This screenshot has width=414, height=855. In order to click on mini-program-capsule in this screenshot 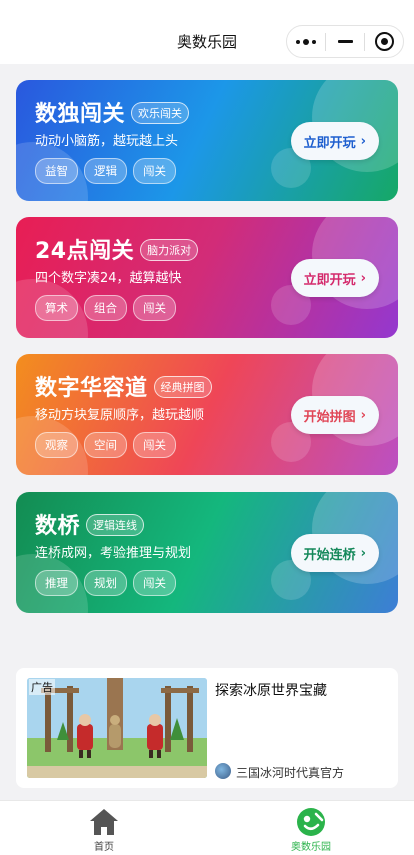, I will do `click(345, 41)`.